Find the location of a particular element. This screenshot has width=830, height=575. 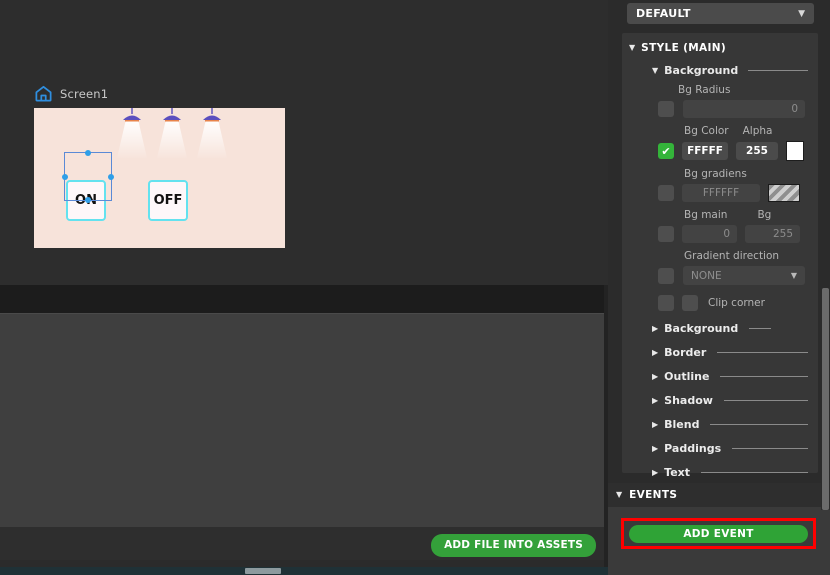

background-subsection-title: Background is located at coordinates (701, 70).